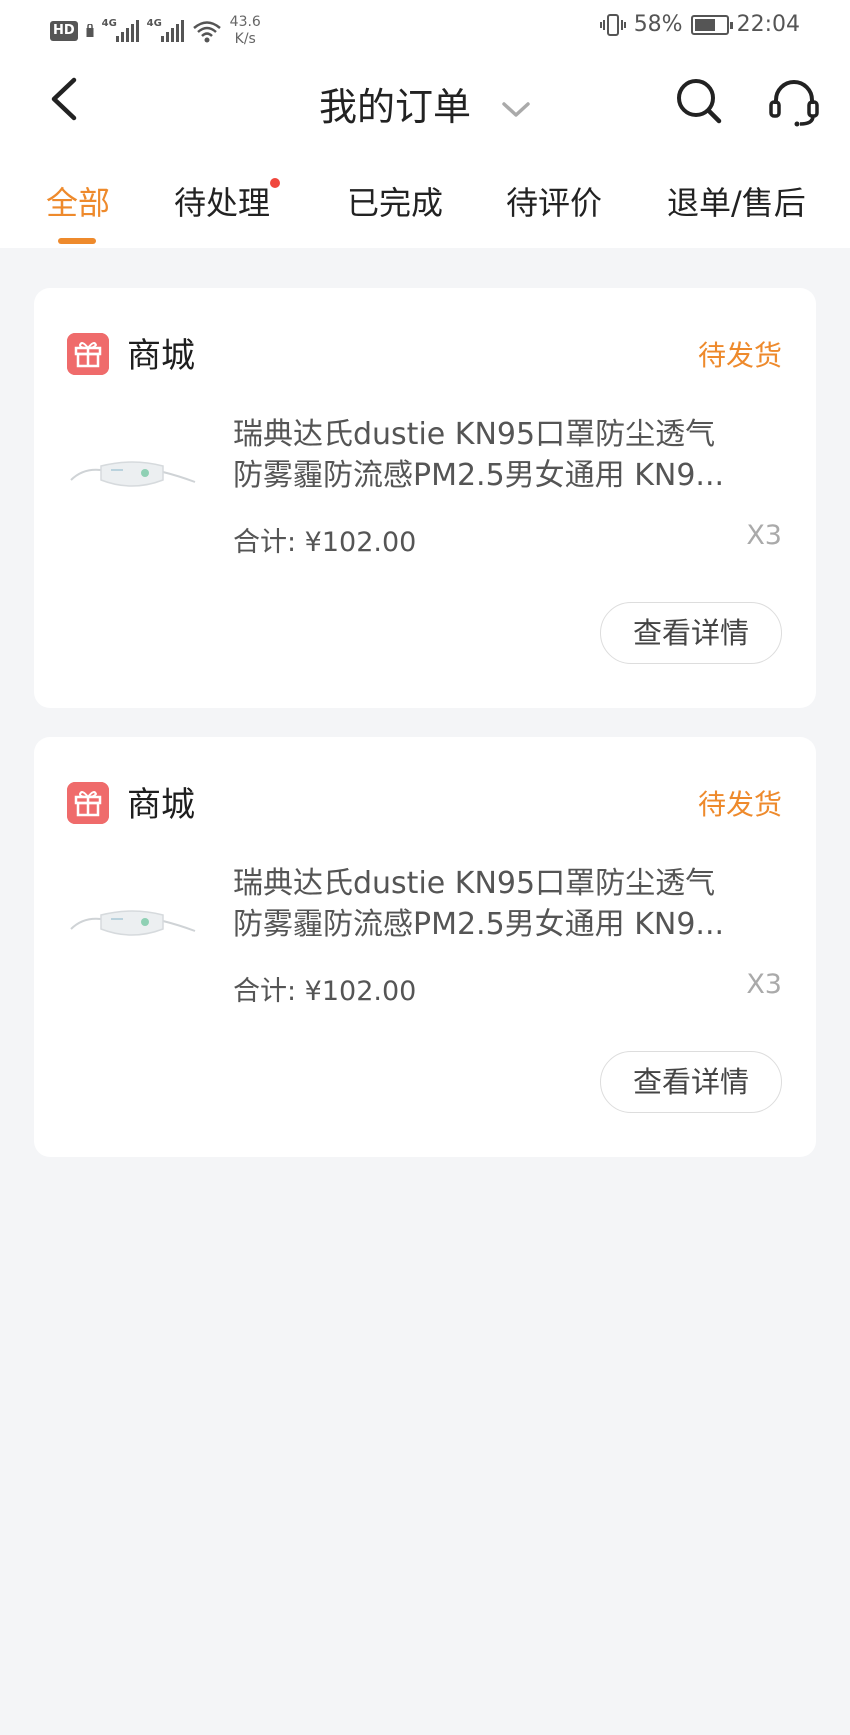 The image size is (850, 1735). I want to click on tab-pending-dot, so click(275, 183).